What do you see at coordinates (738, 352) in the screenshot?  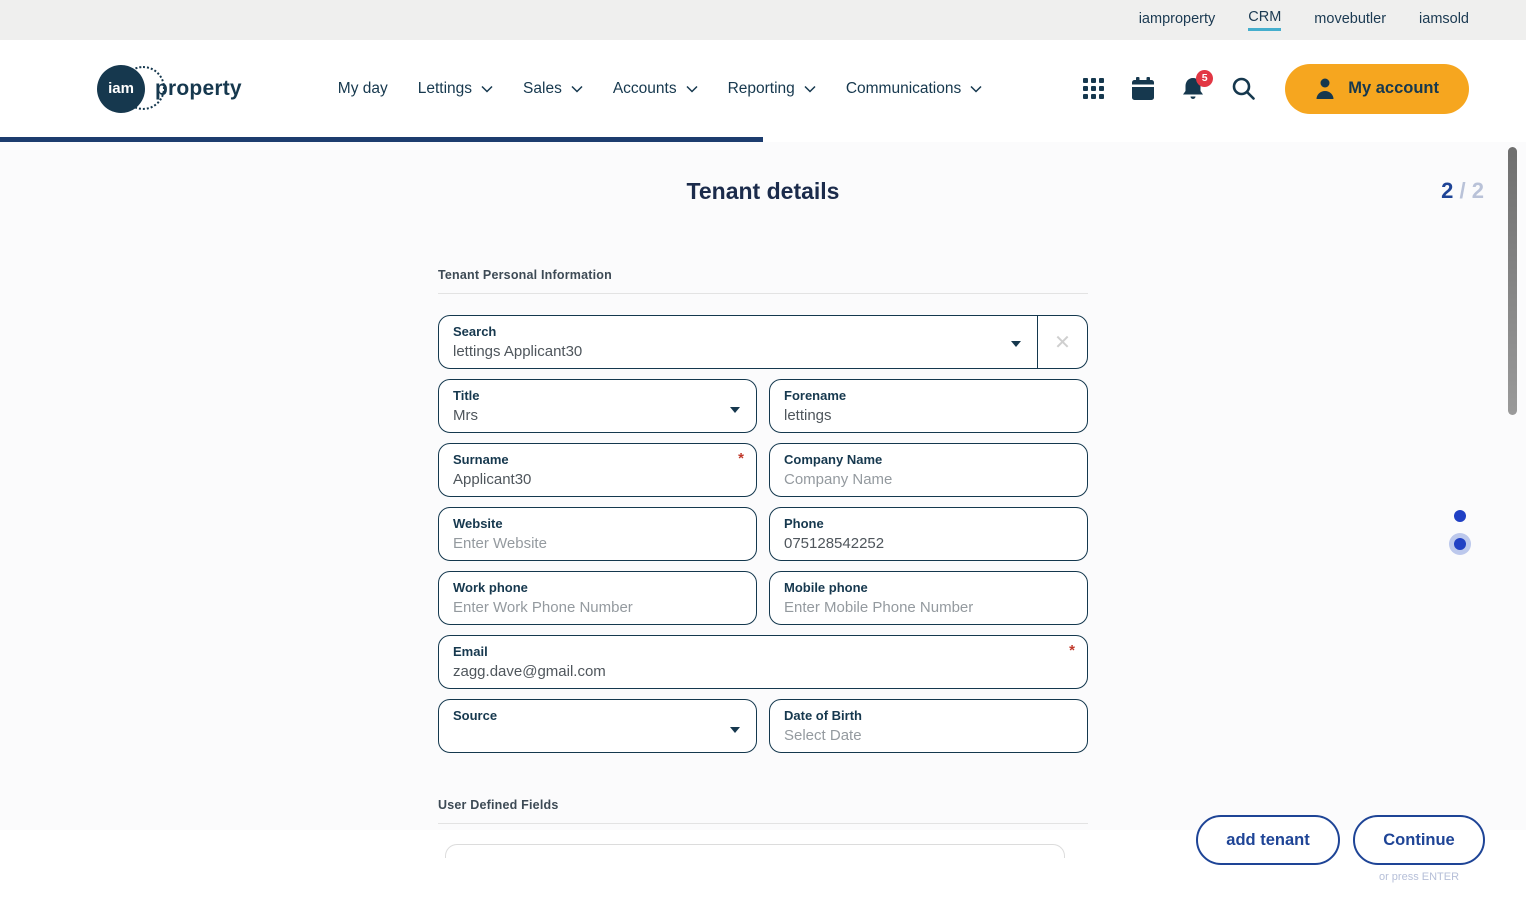 I see `search-input` at bounding box center [738, 352].